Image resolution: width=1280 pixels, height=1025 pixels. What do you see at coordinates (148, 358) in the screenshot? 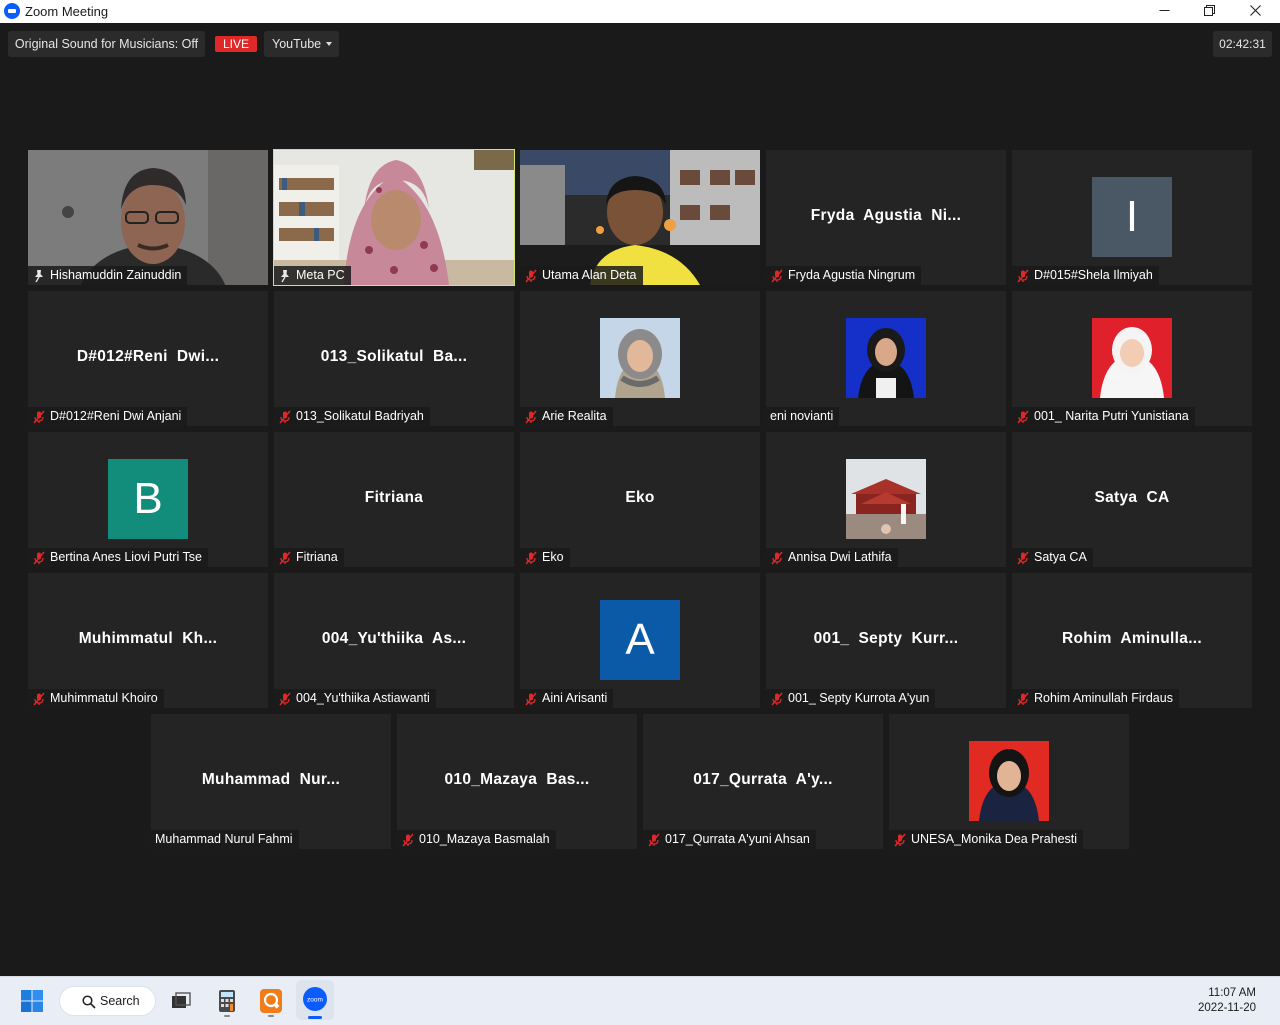
I see `participant-tile: D#012#Reni Dwi... D#012#Reni Dwi Anjani` at bounding box center [148, 358].